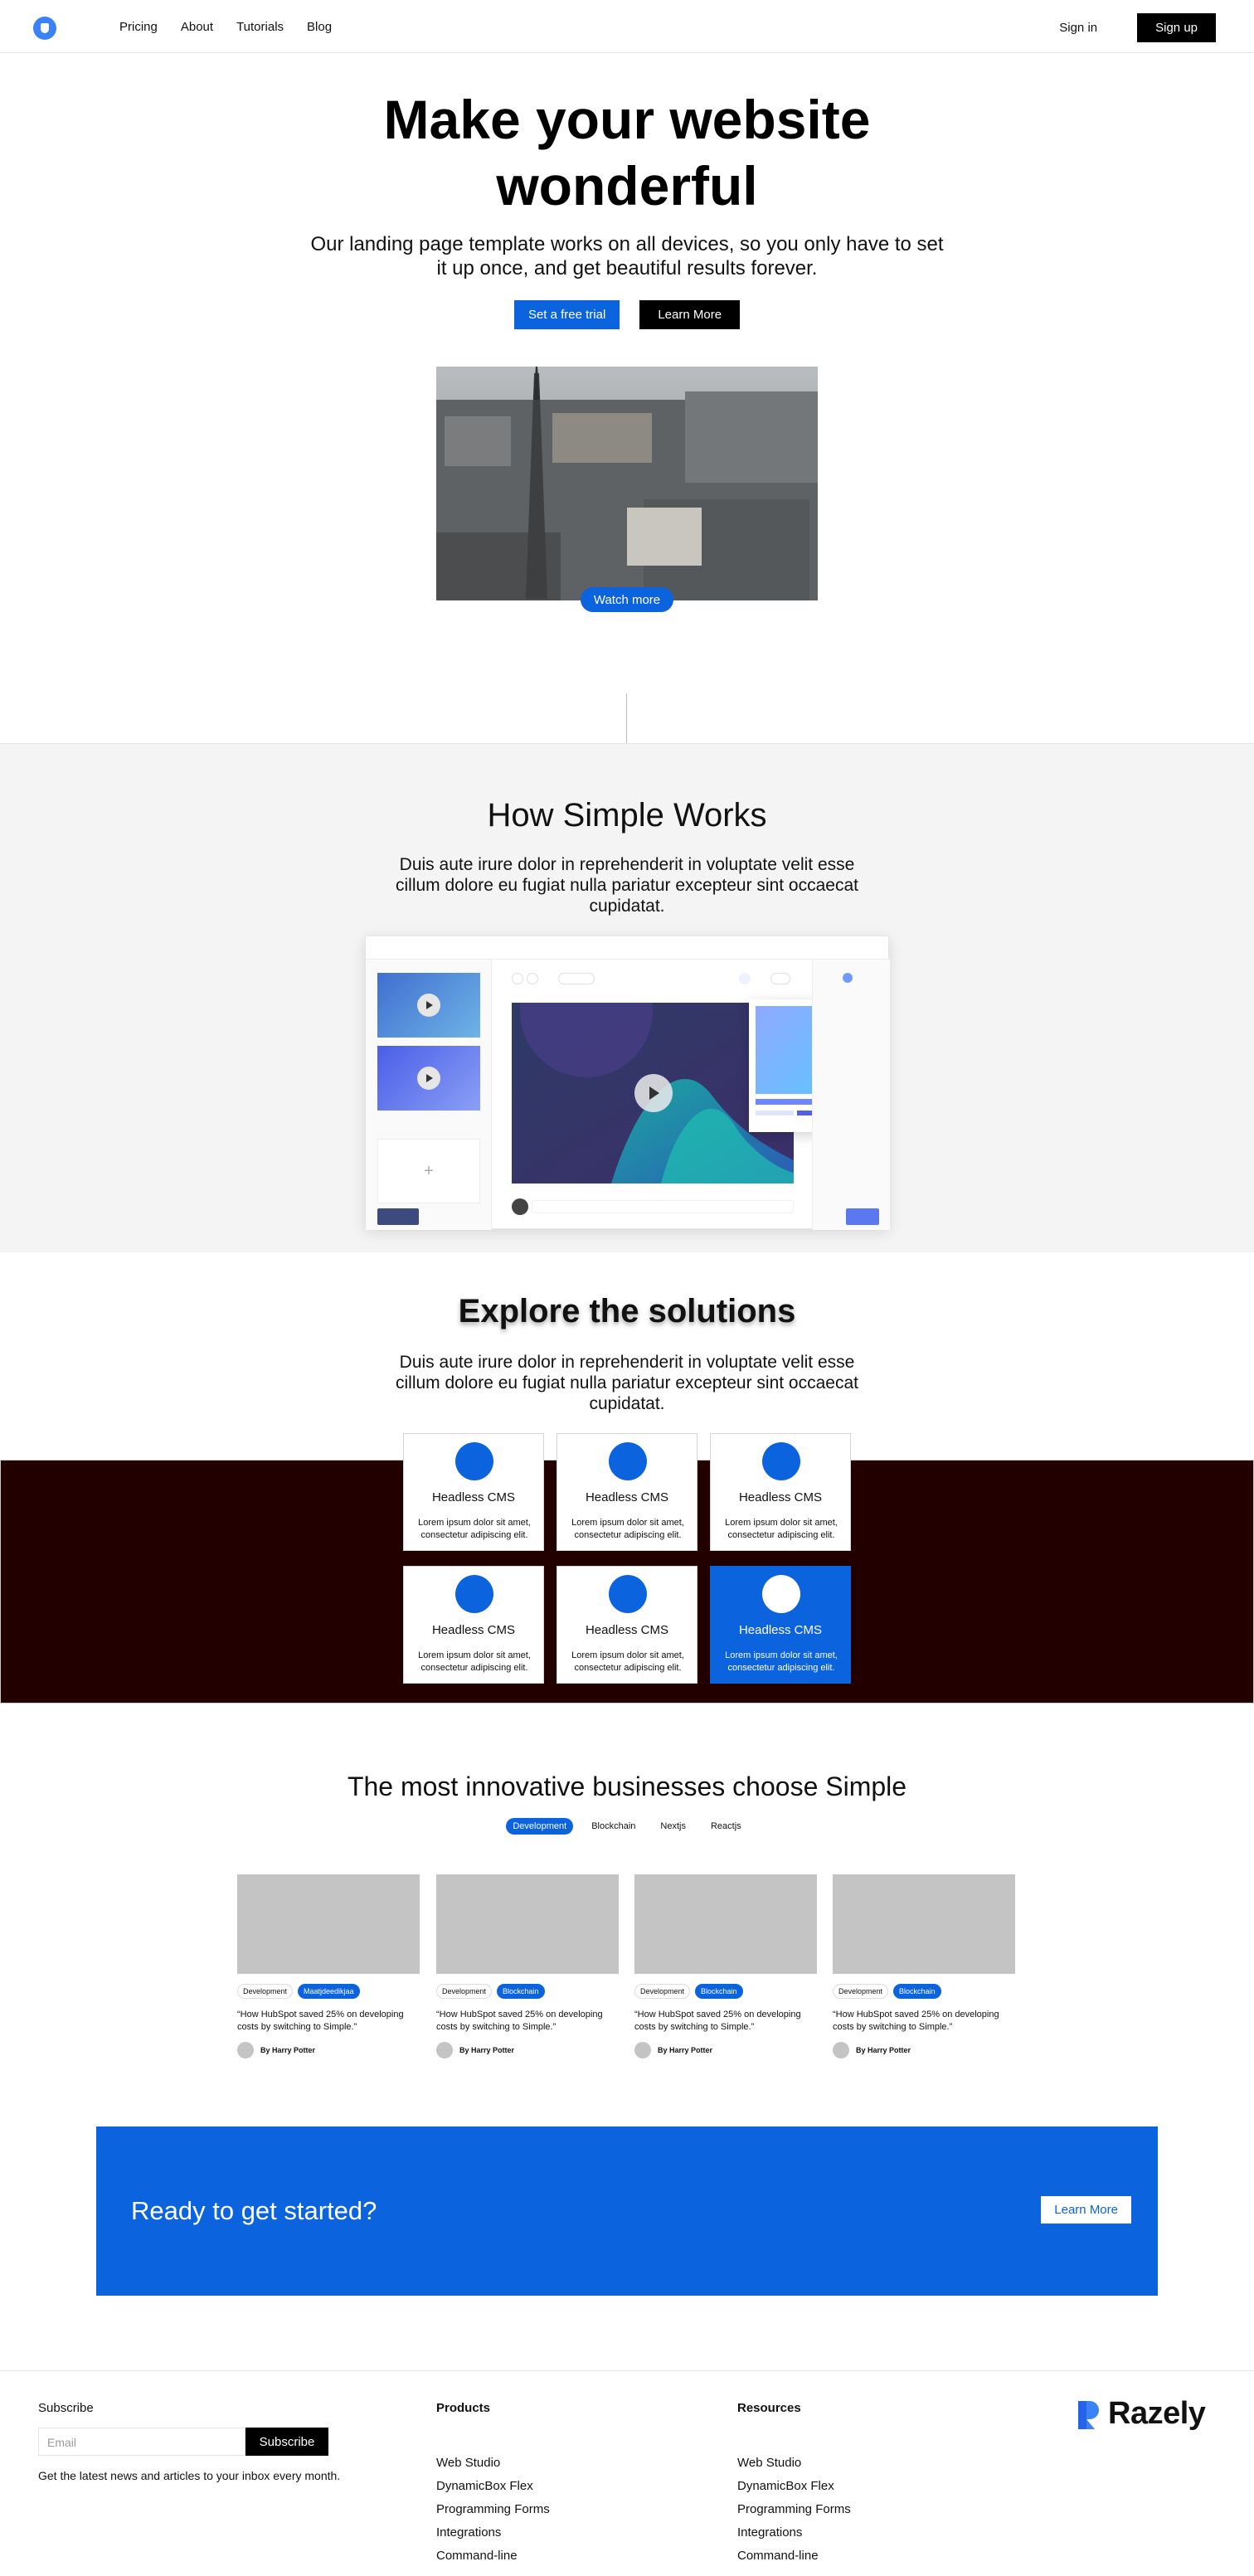 The height and width of the screenshot is (2576, 1254). I want to click on brand-logo: Razely, so click(1140, 2414).